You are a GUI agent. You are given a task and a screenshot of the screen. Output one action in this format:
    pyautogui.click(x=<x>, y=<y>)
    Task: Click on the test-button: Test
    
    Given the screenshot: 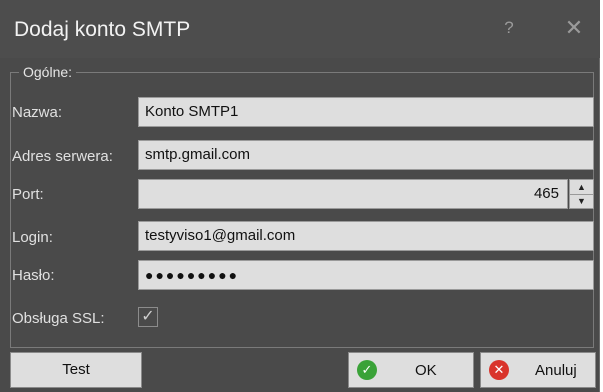 What is the action you would take?
    pyautogui.click(x=76, y=370)
    